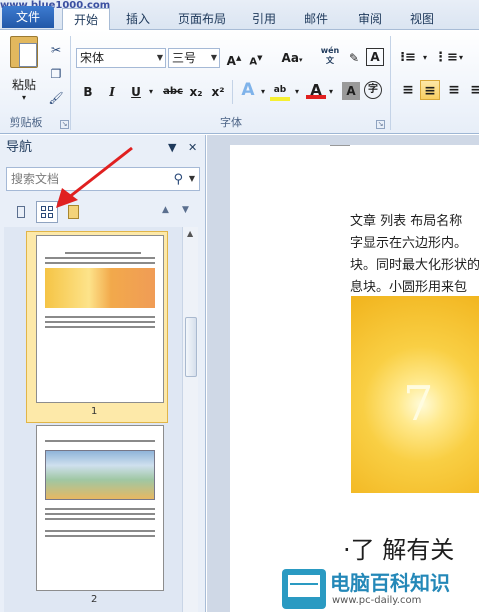  I want to click on logo-name: 电脑百科知识, so click(390, 583).